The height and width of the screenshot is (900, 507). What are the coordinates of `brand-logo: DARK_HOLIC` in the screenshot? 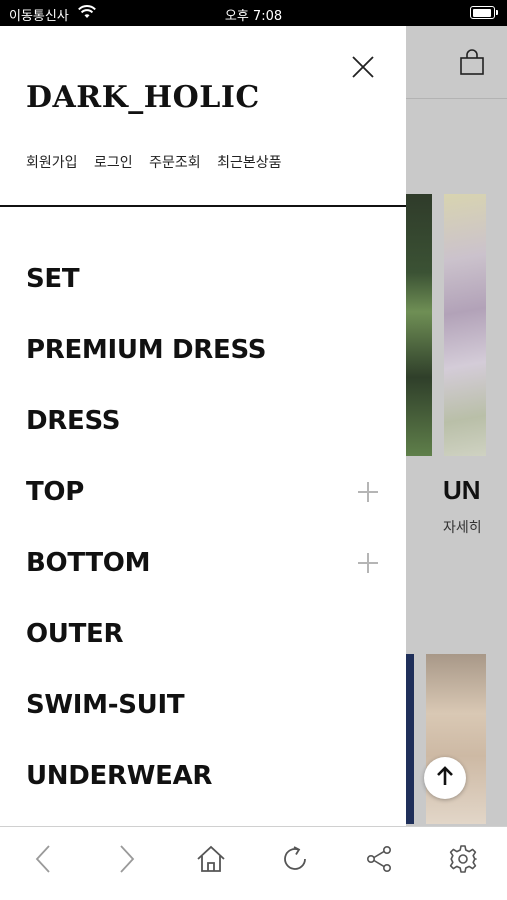 It's located at (143, 97).